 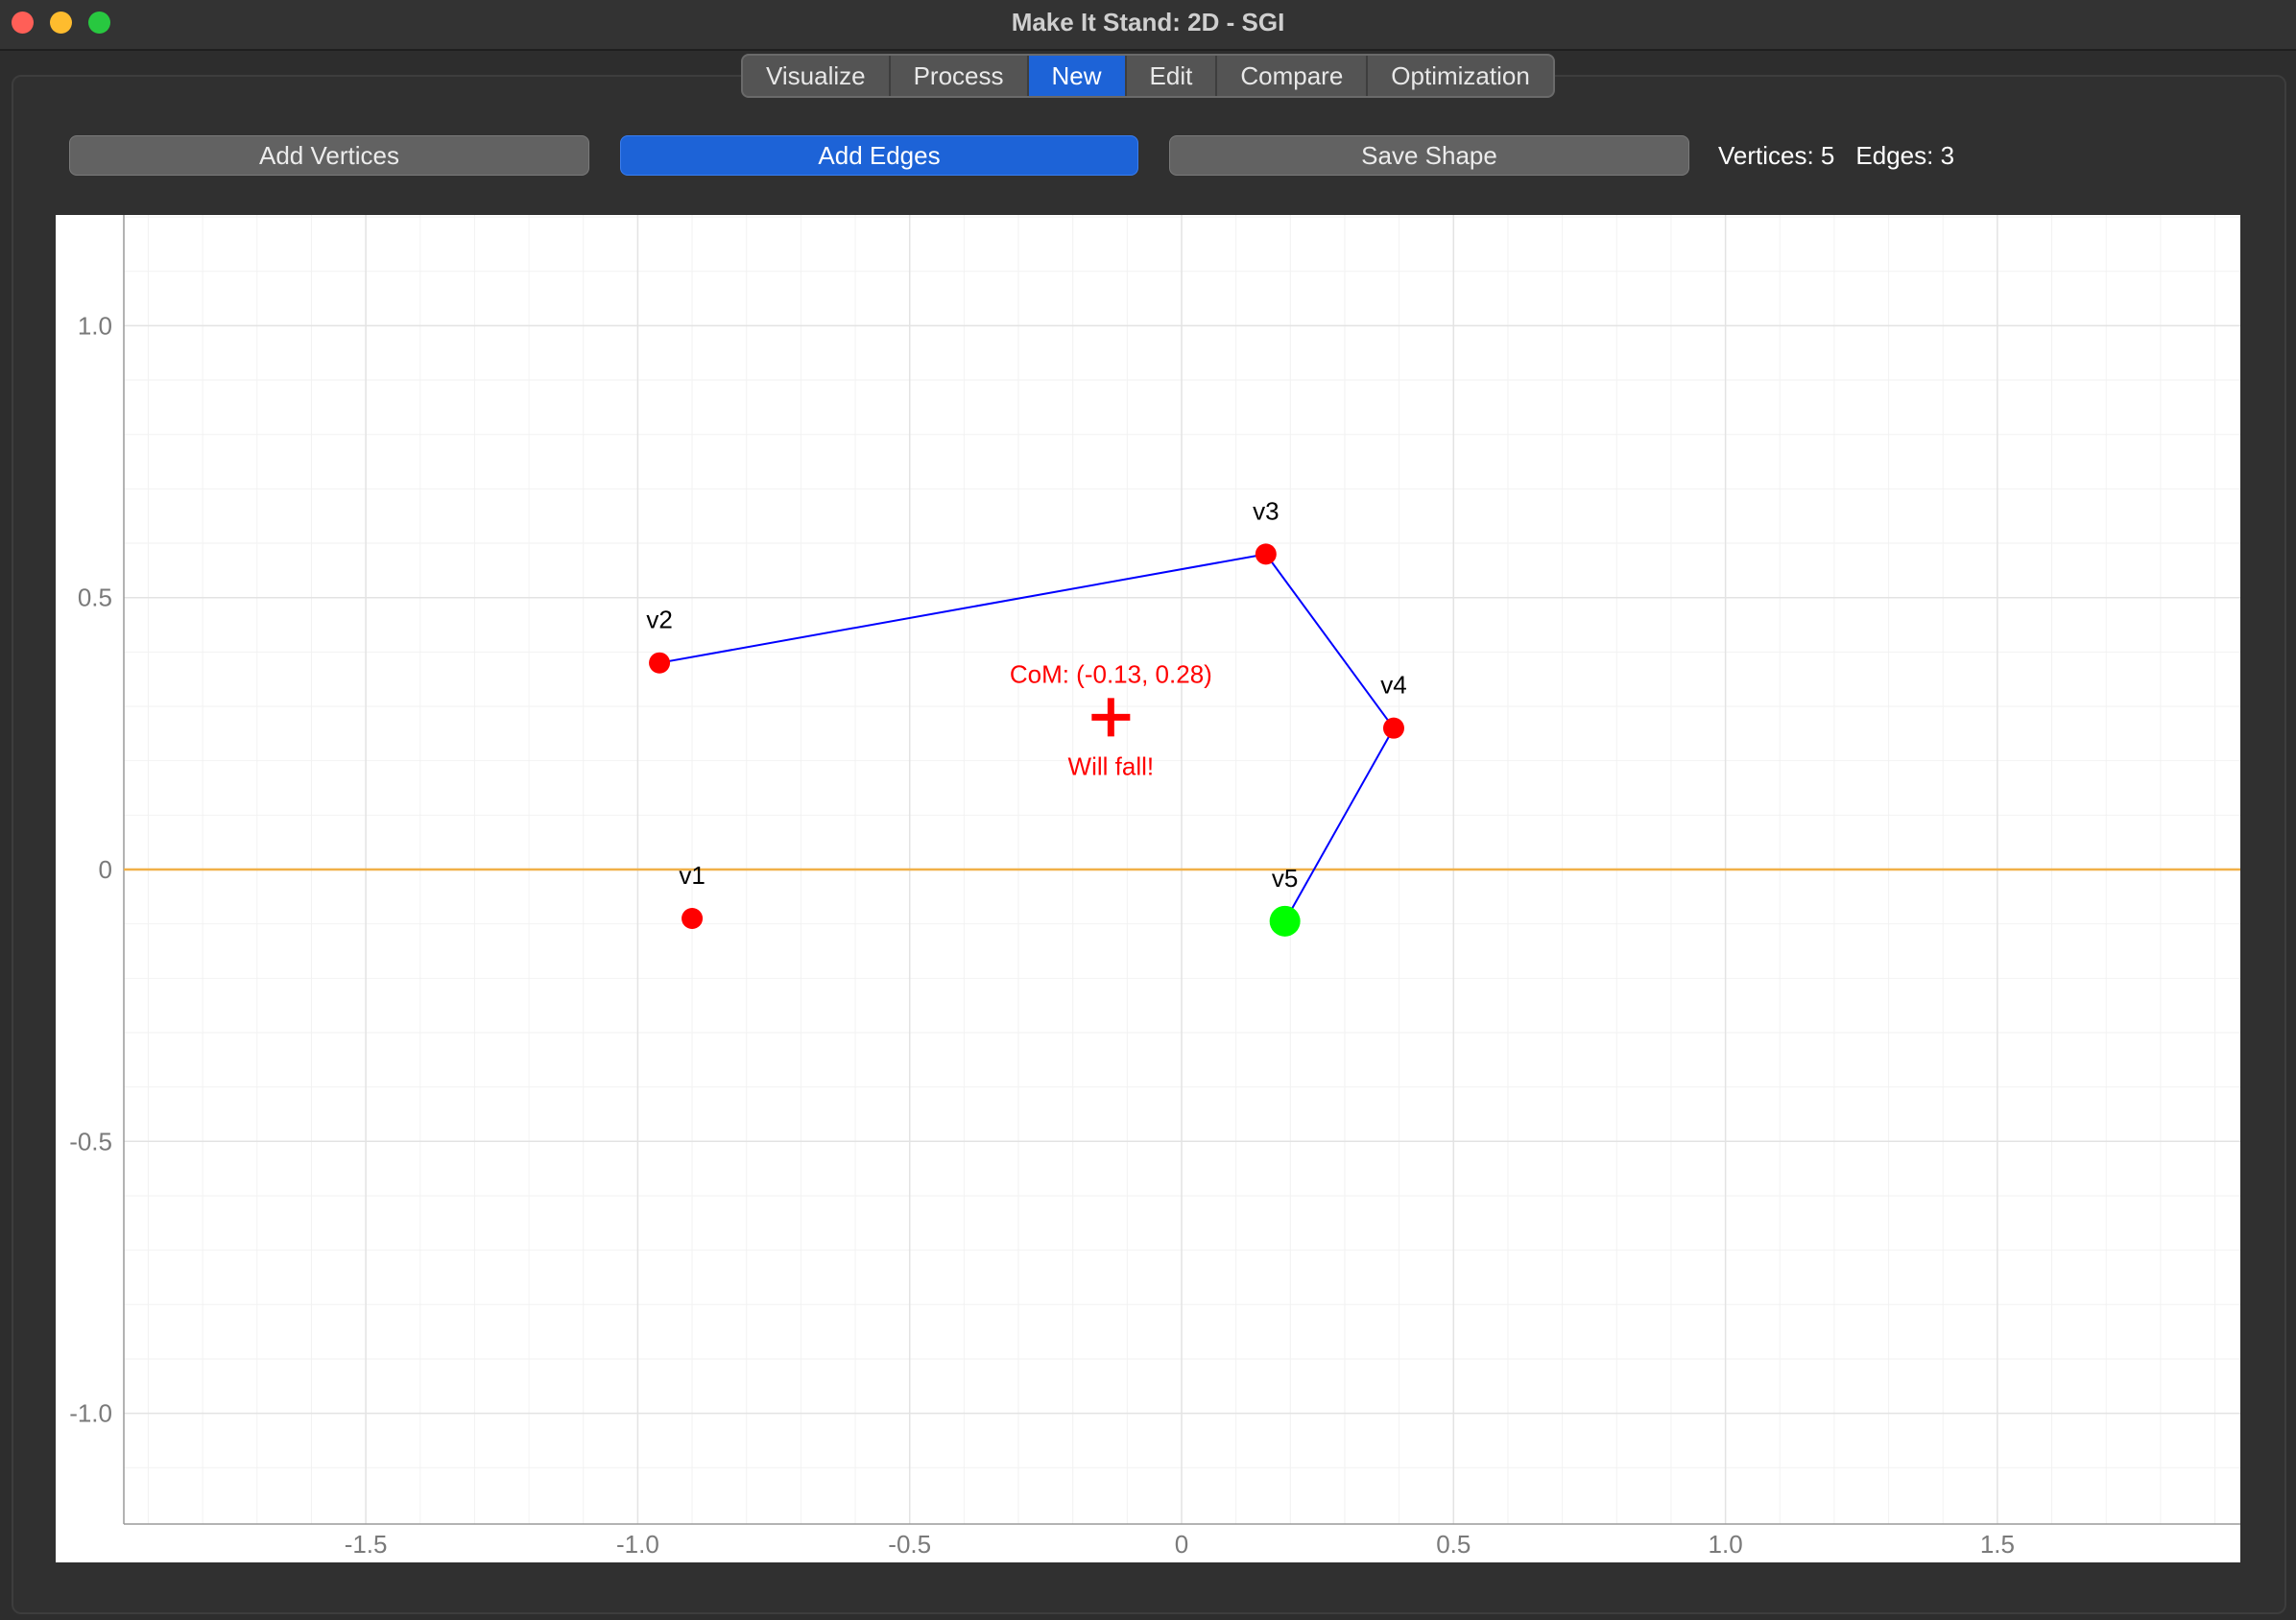 What do you see at coordinates (1905, 156) in the screenshot?
I see `edge-count: Edges: 3` at bounding box center [1905, 156].